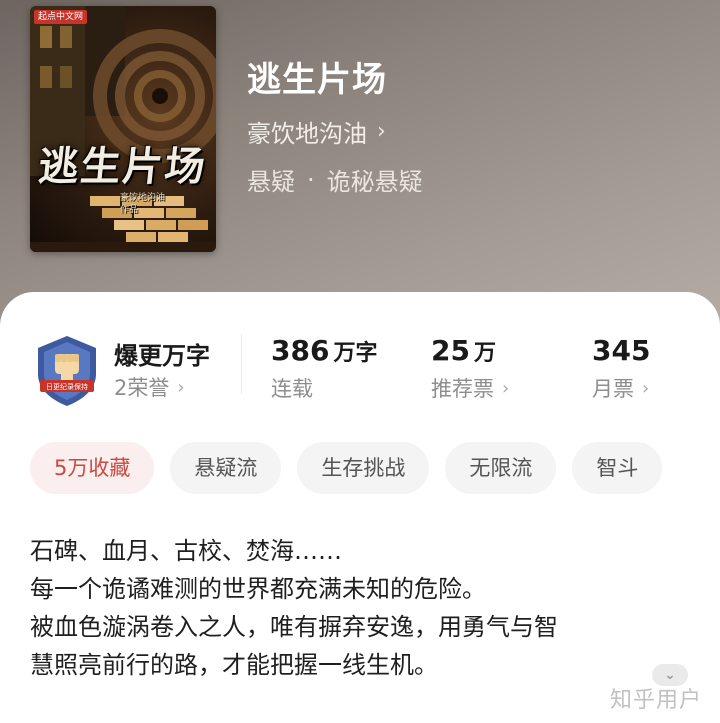  I want to click on genre-primary: 悬疑, so click(271, 179).